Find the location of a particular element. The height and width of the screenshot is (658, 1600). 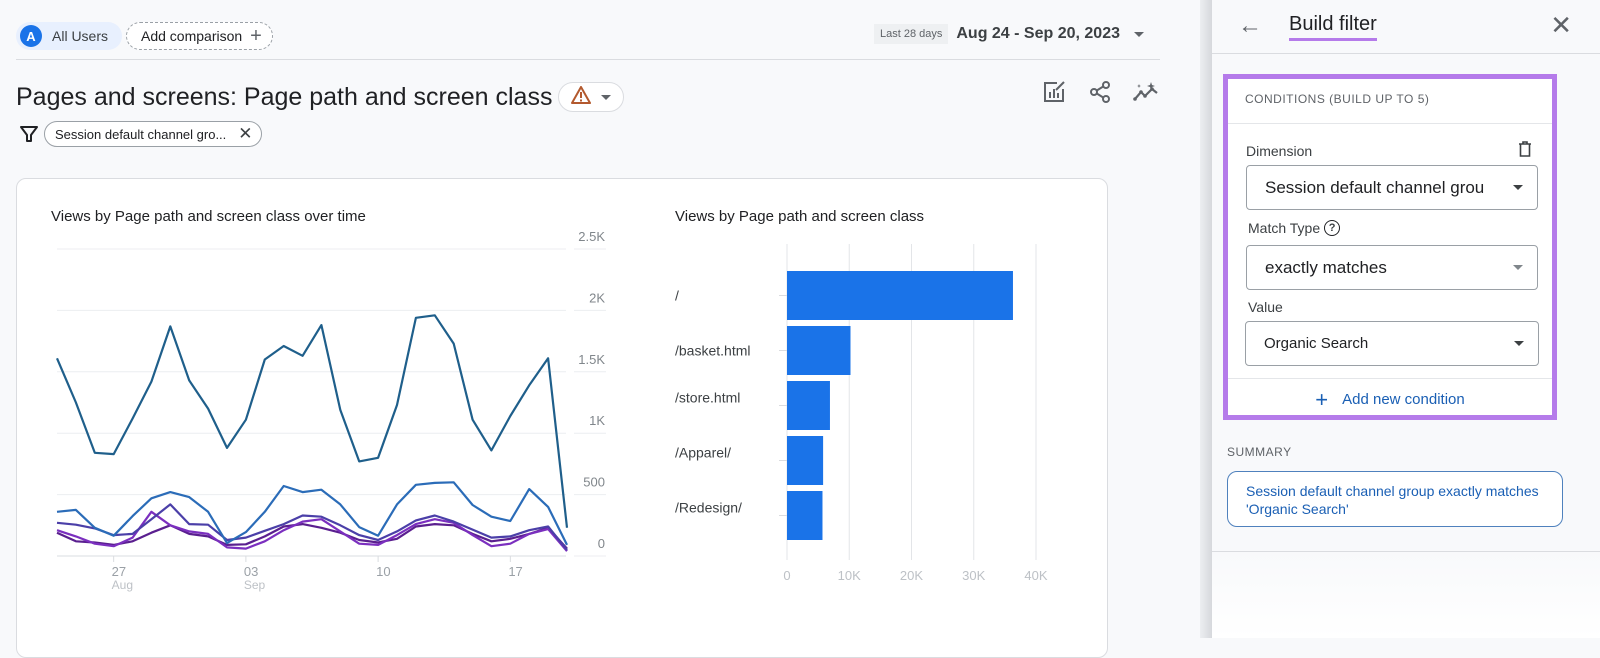

add-condition-label: Add new condition is located at coordinates (1403, 399).